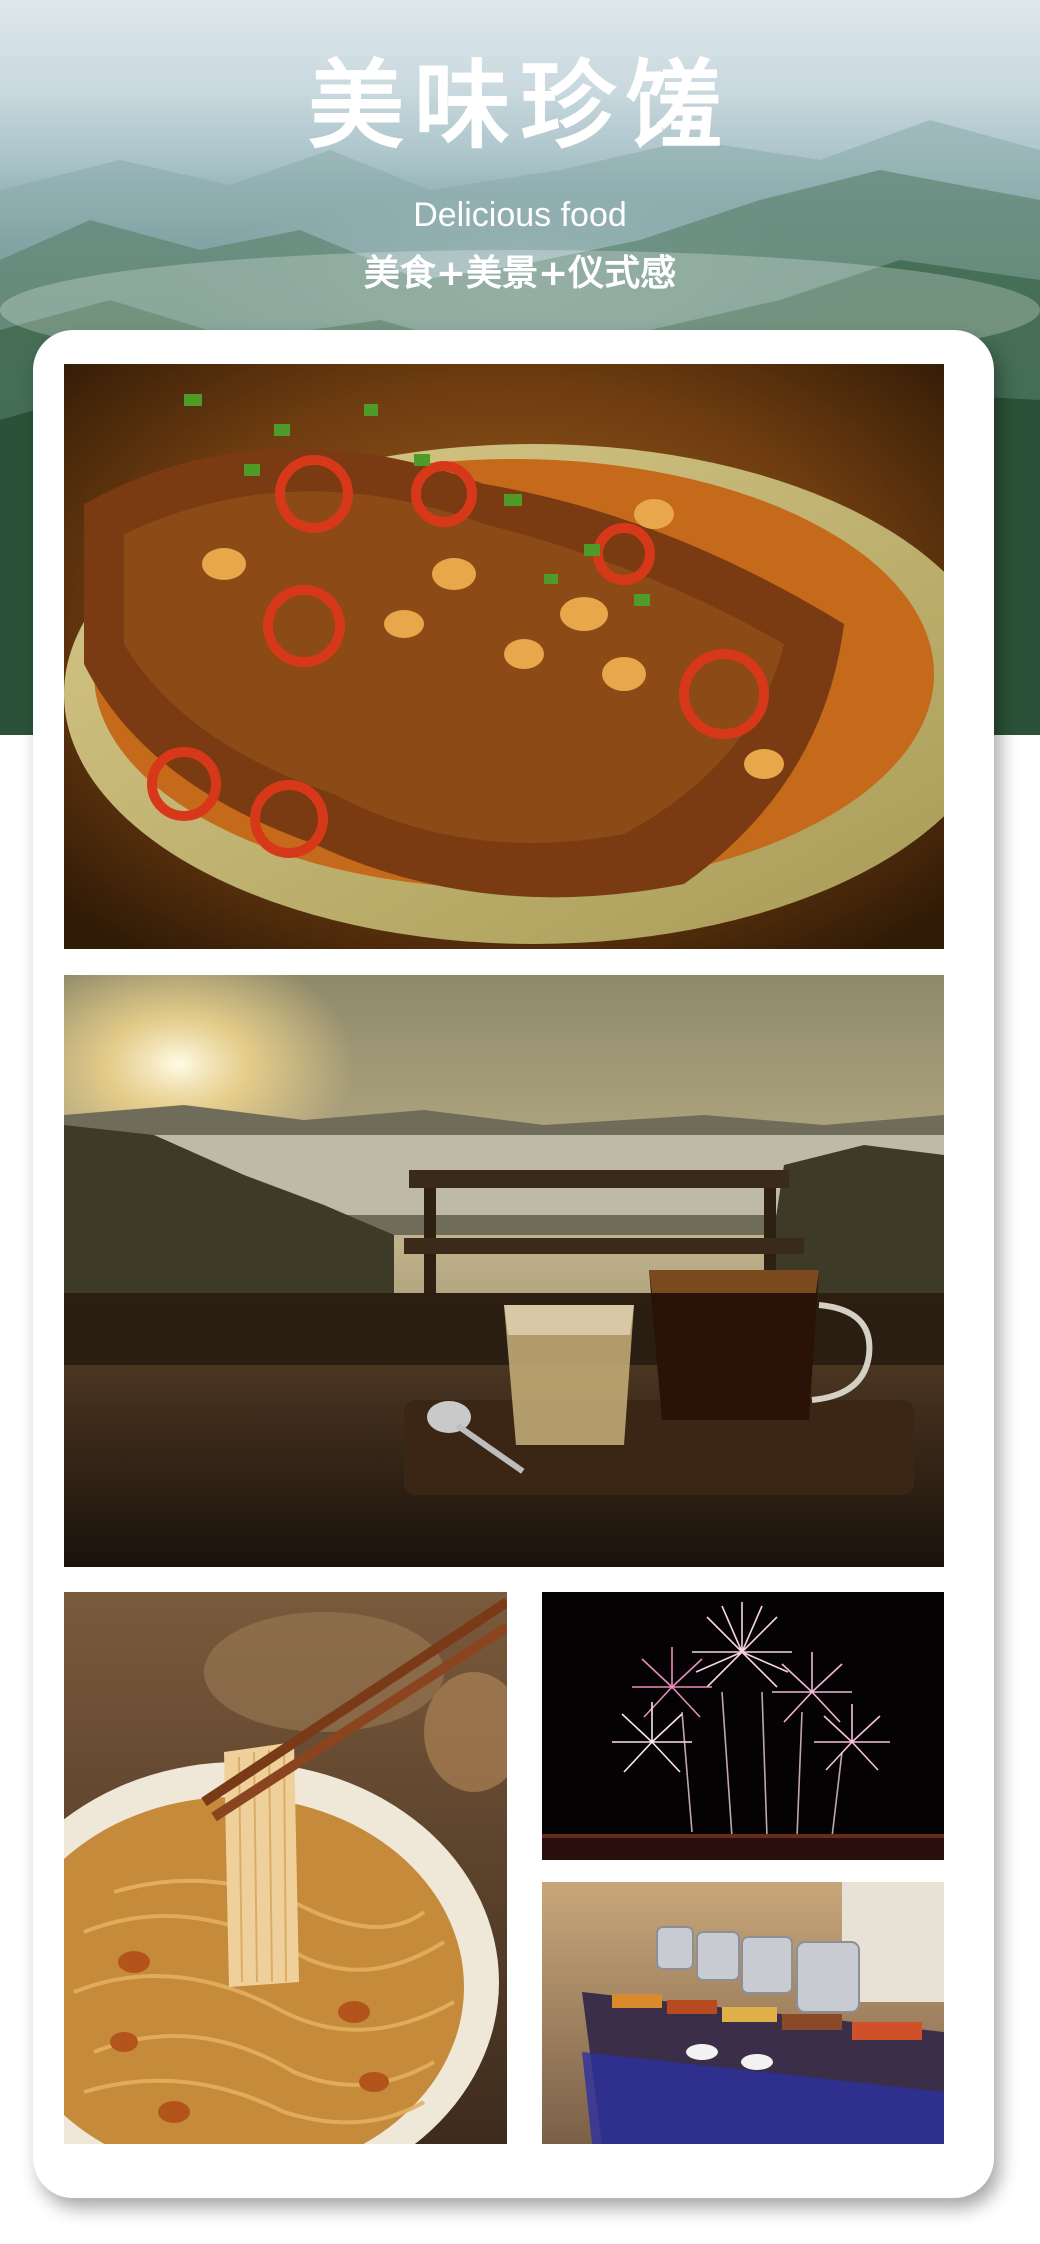 Image resolution: width=1040 pixels, height=2244 pixels. What do you see at coordinates (285, 1868) in the screenshot?
I see `noodles-photo` at bounding box center [285, 1868].